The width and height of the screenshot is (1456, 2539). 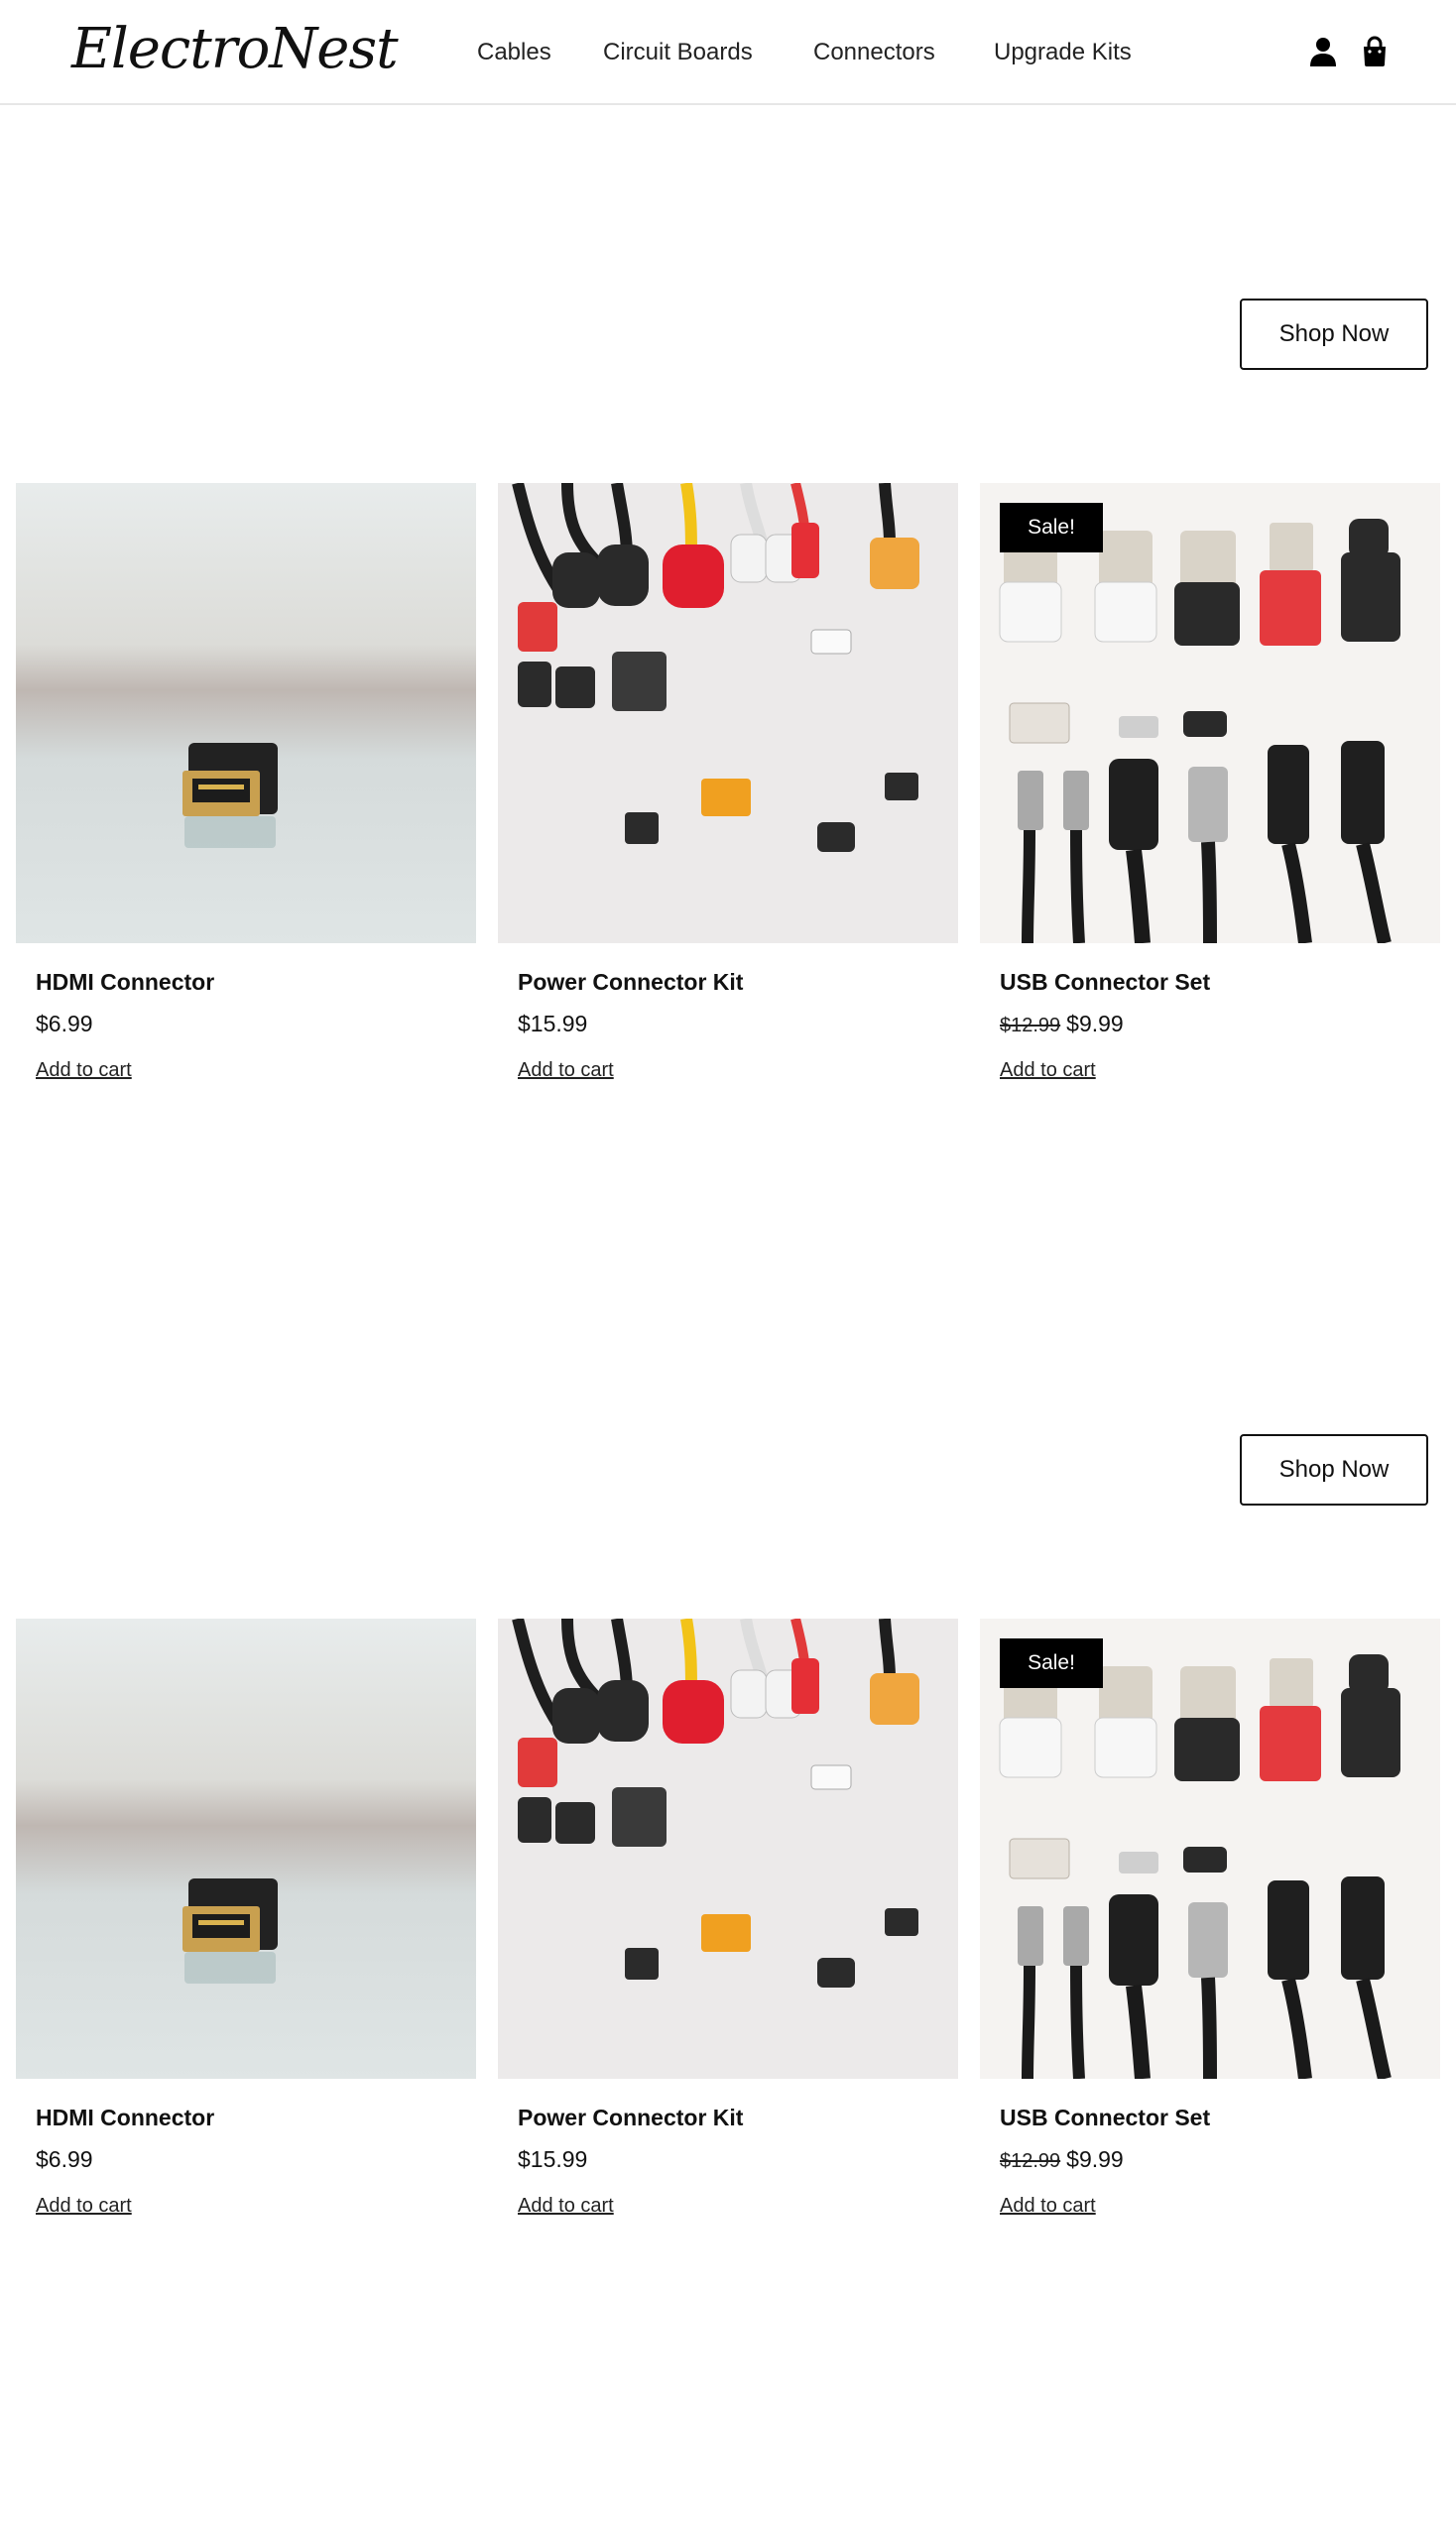 What do you see at coordinates (678, 53) in the screenshot?
I see `nav-item-circuit-boards: Circuit Boards` at bounding box center [678, 53].